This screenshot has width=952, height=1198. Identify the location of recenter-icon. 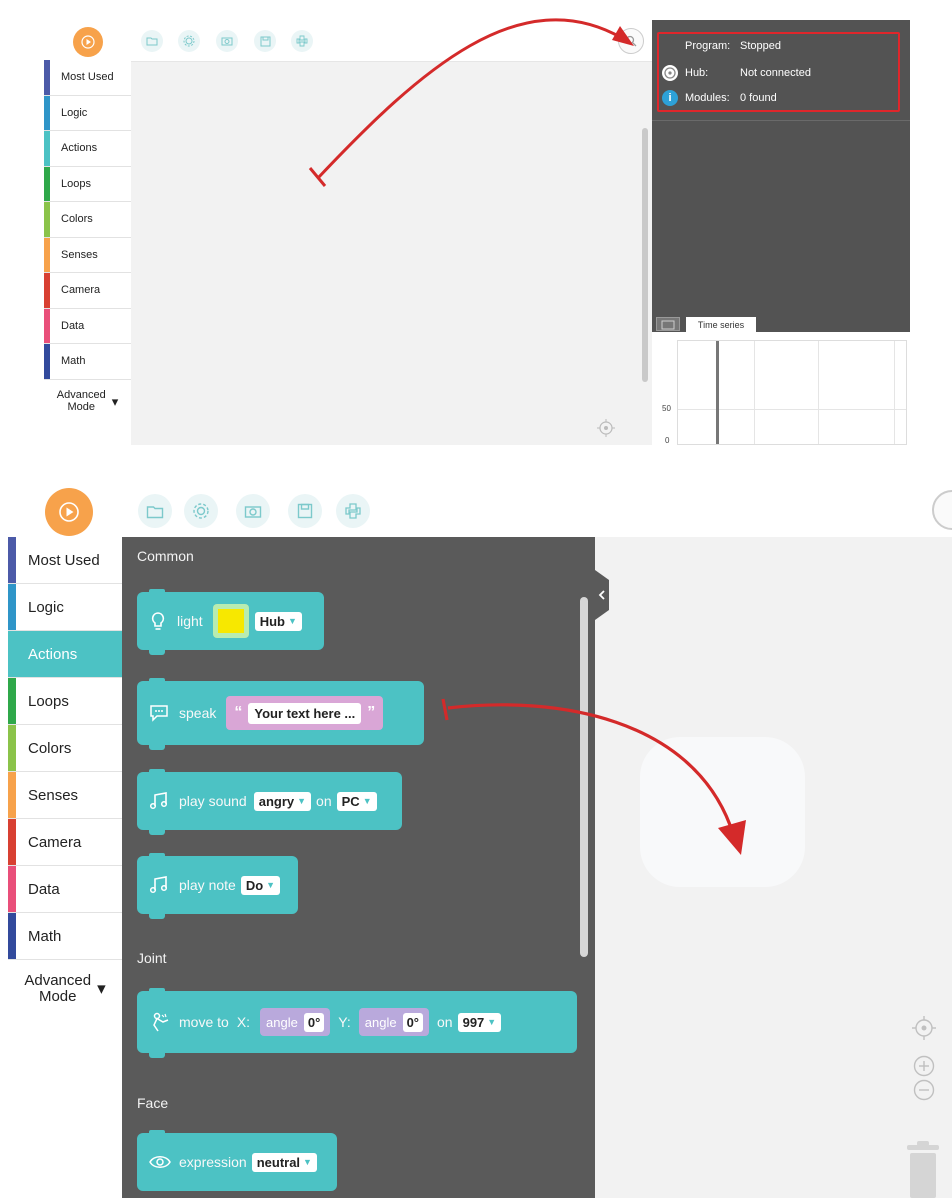
(924, 1028).